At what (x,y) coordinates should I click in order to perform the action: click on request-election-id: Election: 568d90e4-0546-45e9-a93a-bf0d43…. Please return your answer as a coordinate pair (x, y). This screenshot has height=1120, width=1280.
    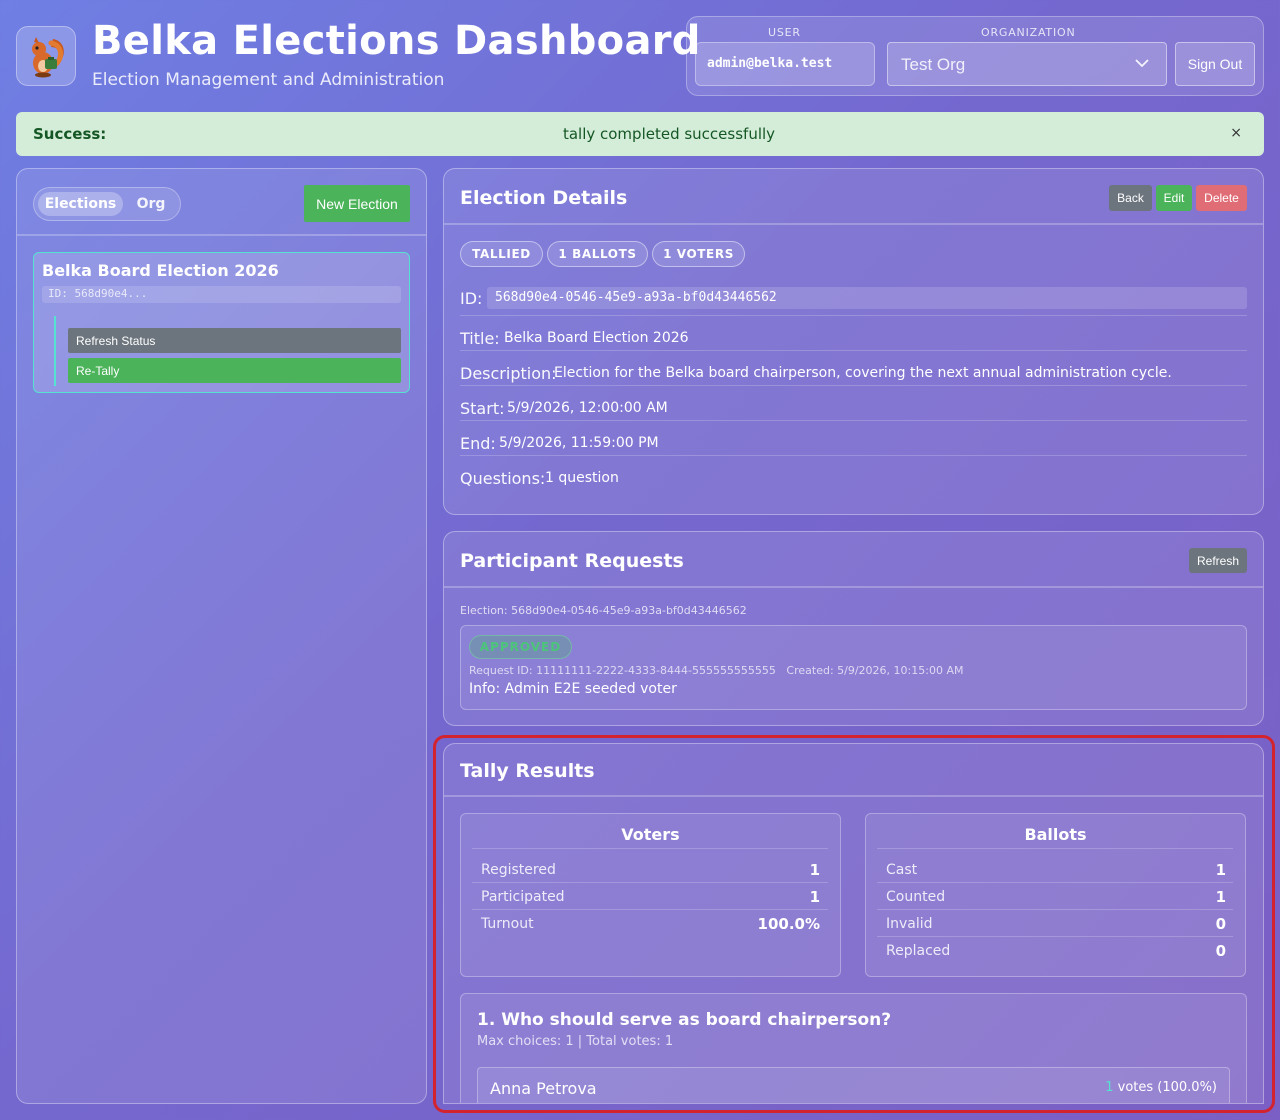
    Looking at the image, I should click on (603, 610).